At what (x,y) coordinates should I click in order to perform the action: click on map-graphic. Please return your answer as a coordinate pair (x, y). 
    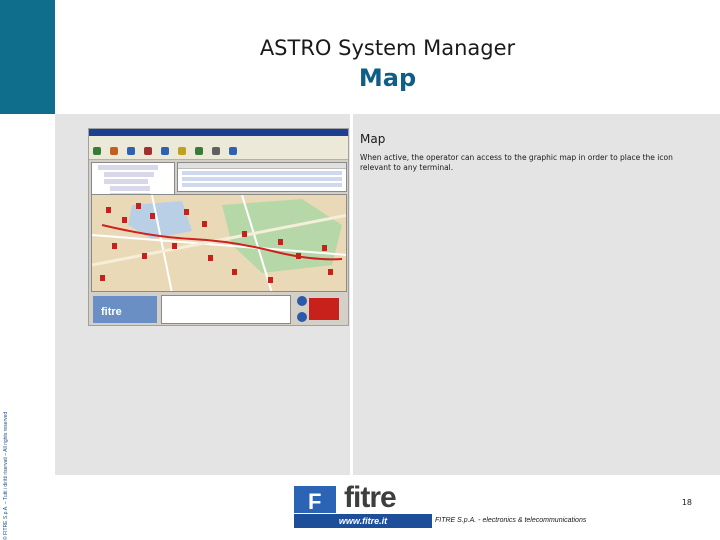
    Looking at the image, I should click on (219, 243).